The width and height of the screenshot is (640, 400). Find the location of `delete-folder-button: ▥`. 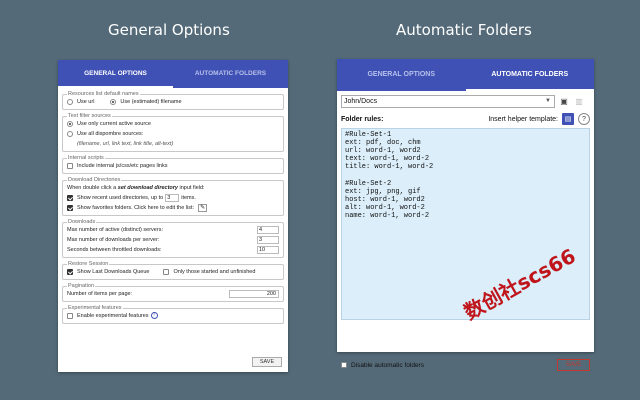

delete-folder-button: ▥ is located at coordinates (579, 102).